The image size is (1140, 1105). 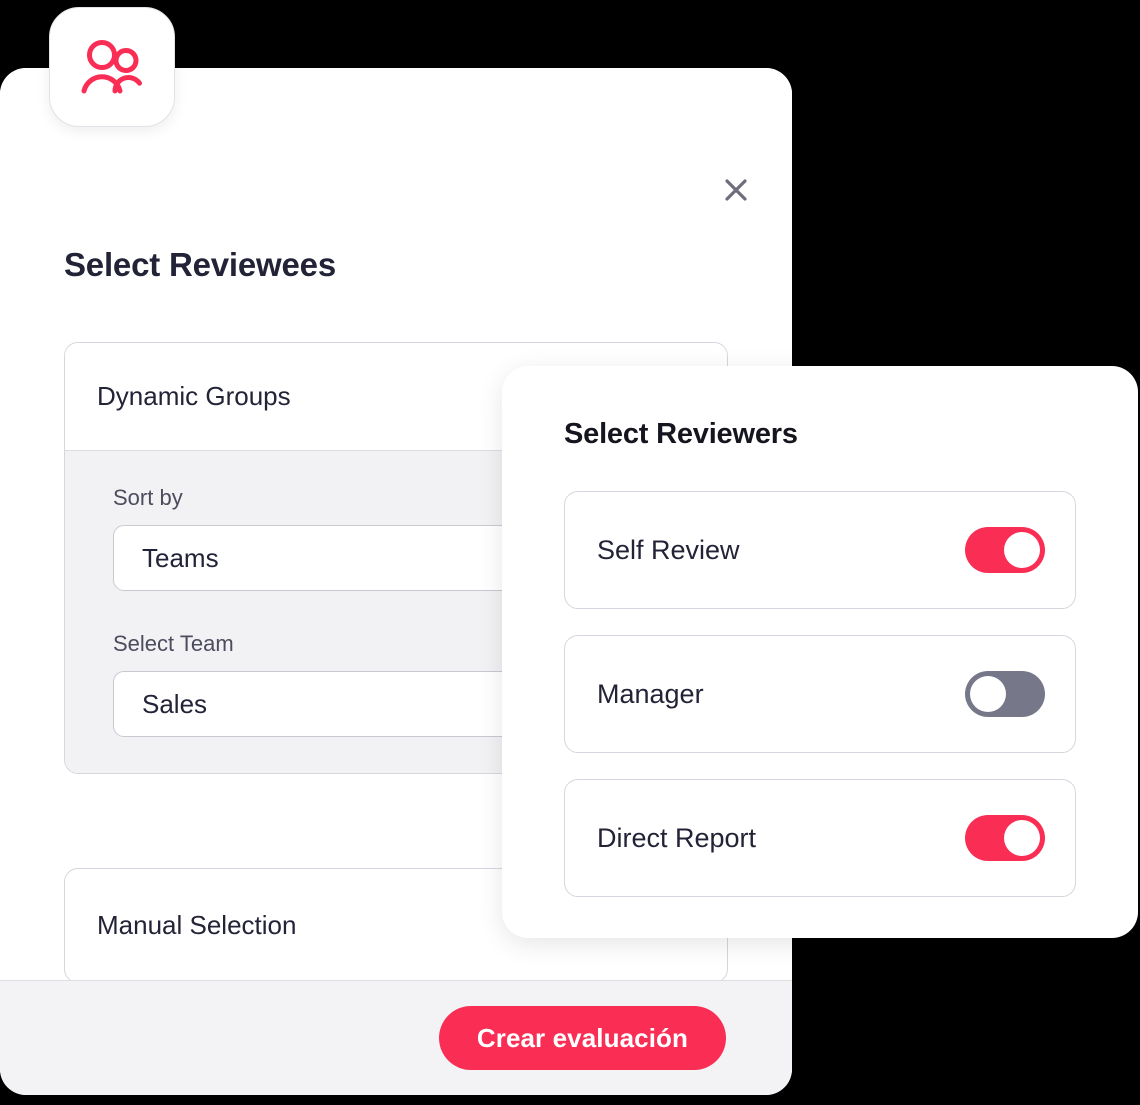 What do you see at coordinates (194, 396) in the screenshot?
I see `option-dynamic-groups-label: Dynamic Groups` at bounding box center [194, 396].